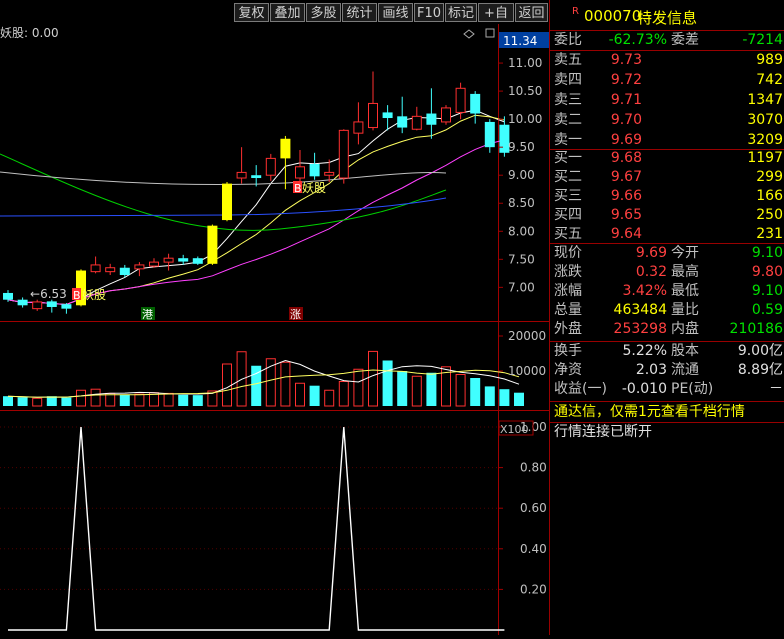 The image size is (784, 639). Describe the element at coordinates (637, 40) in the screenshot. I see `weibi-value: -62.73%` at that location.